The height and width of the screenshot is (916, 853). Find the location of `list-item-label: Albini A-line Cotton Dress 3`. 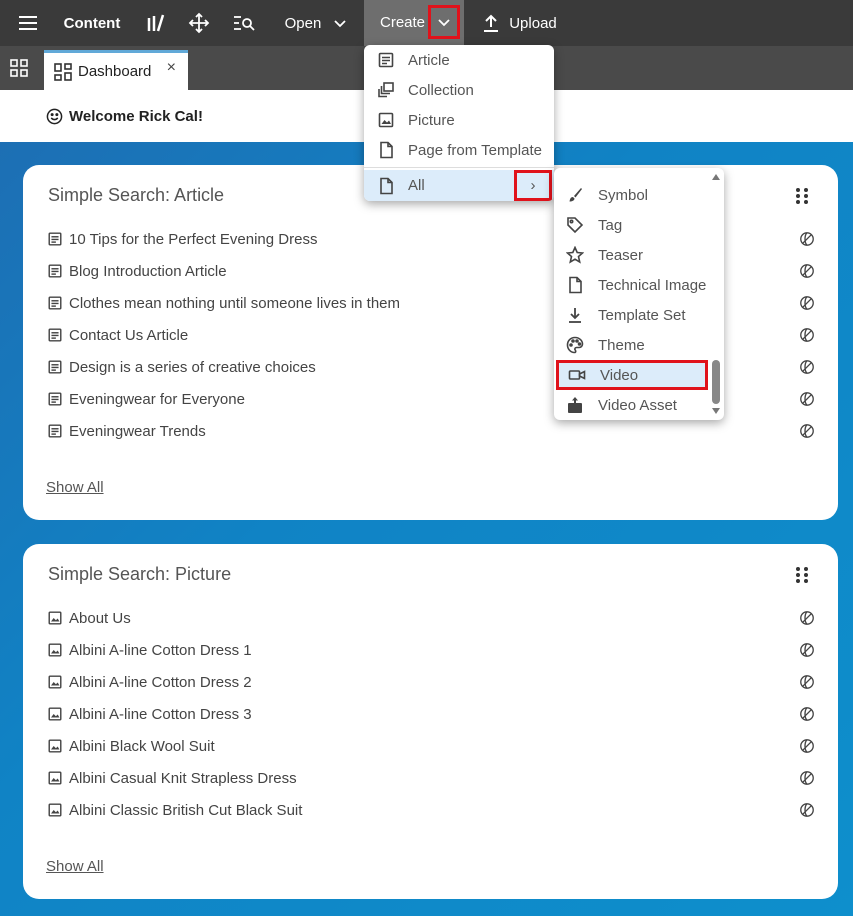

list-item-label: Albini A-line Cotton Dress 3 is located at coordinates (160, 714).